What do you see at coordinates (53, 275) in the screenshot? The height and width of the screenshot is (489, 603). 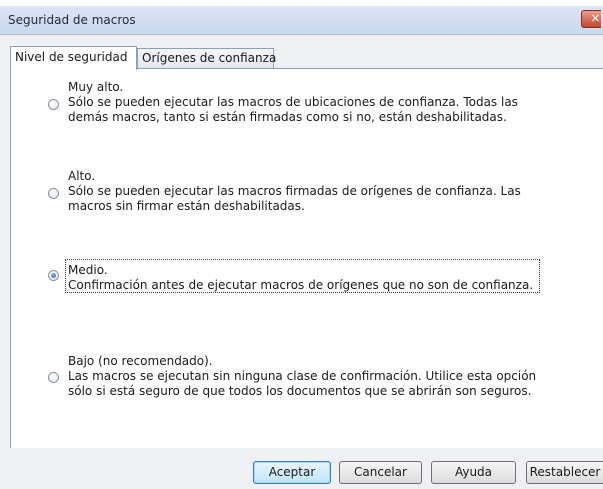 I see `radio-medium` at bounding box center [53, 275].